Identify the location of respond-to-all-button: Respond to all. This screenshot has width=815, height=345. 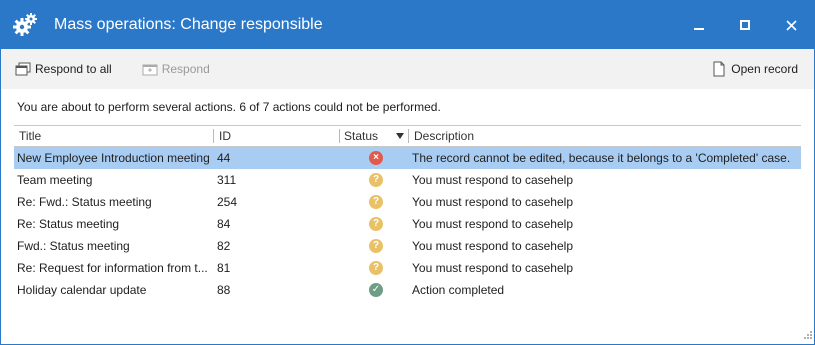
(63, 69).